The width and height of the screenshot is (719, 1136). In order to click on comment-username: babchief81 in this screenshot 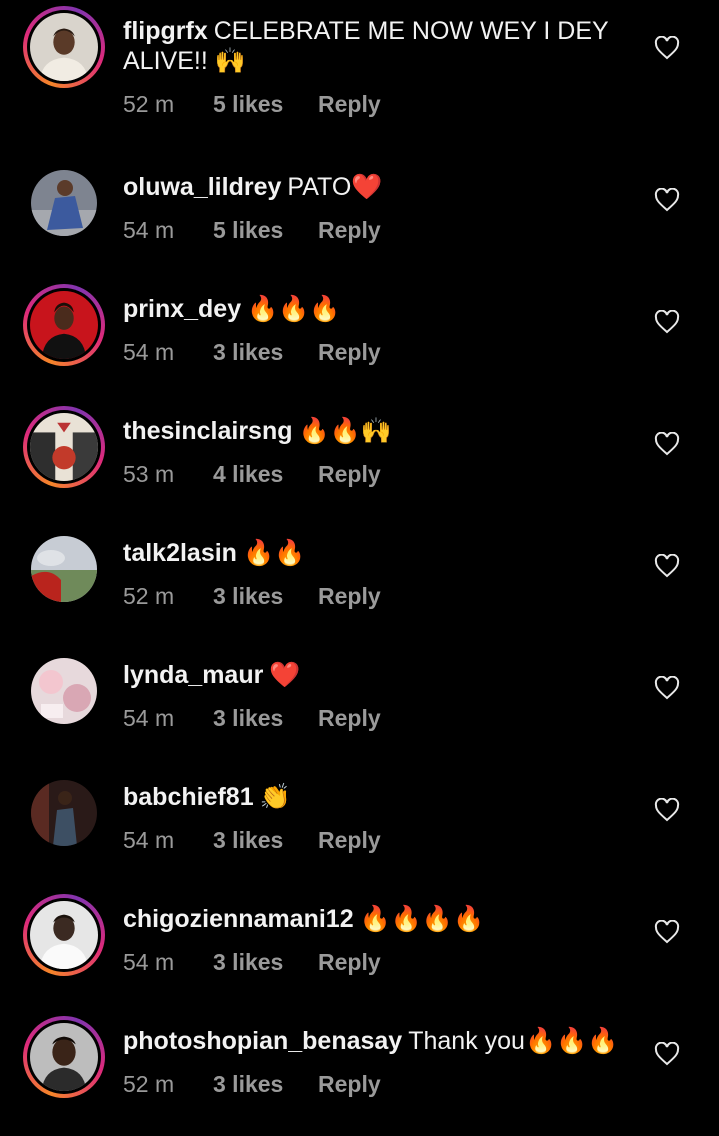, I will do `click(188, 797)`.